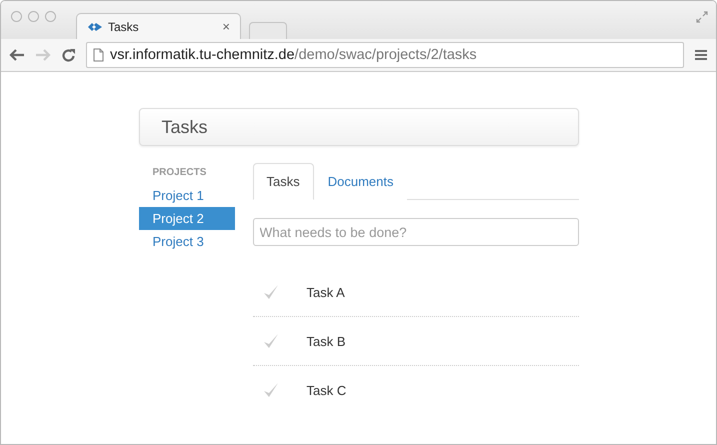 The image size is (717, 445). What do you see at coordinates (158, 26) in the screenshot?
I see `browser-tab: Tasks ×` at bounding box center [158, 26].